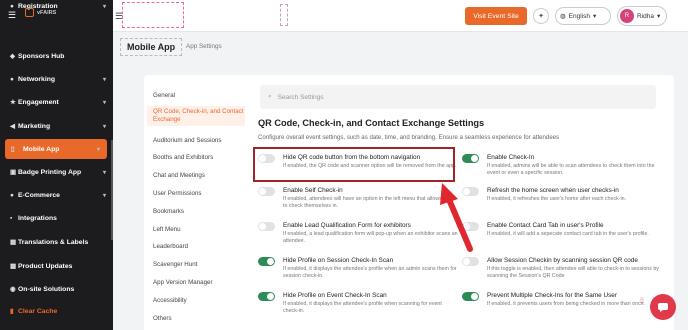  What do you see at coordinates (40, 12) in the screenshot?
I see `brand-logo: vFAIRS` at bounding box center [40, 12].